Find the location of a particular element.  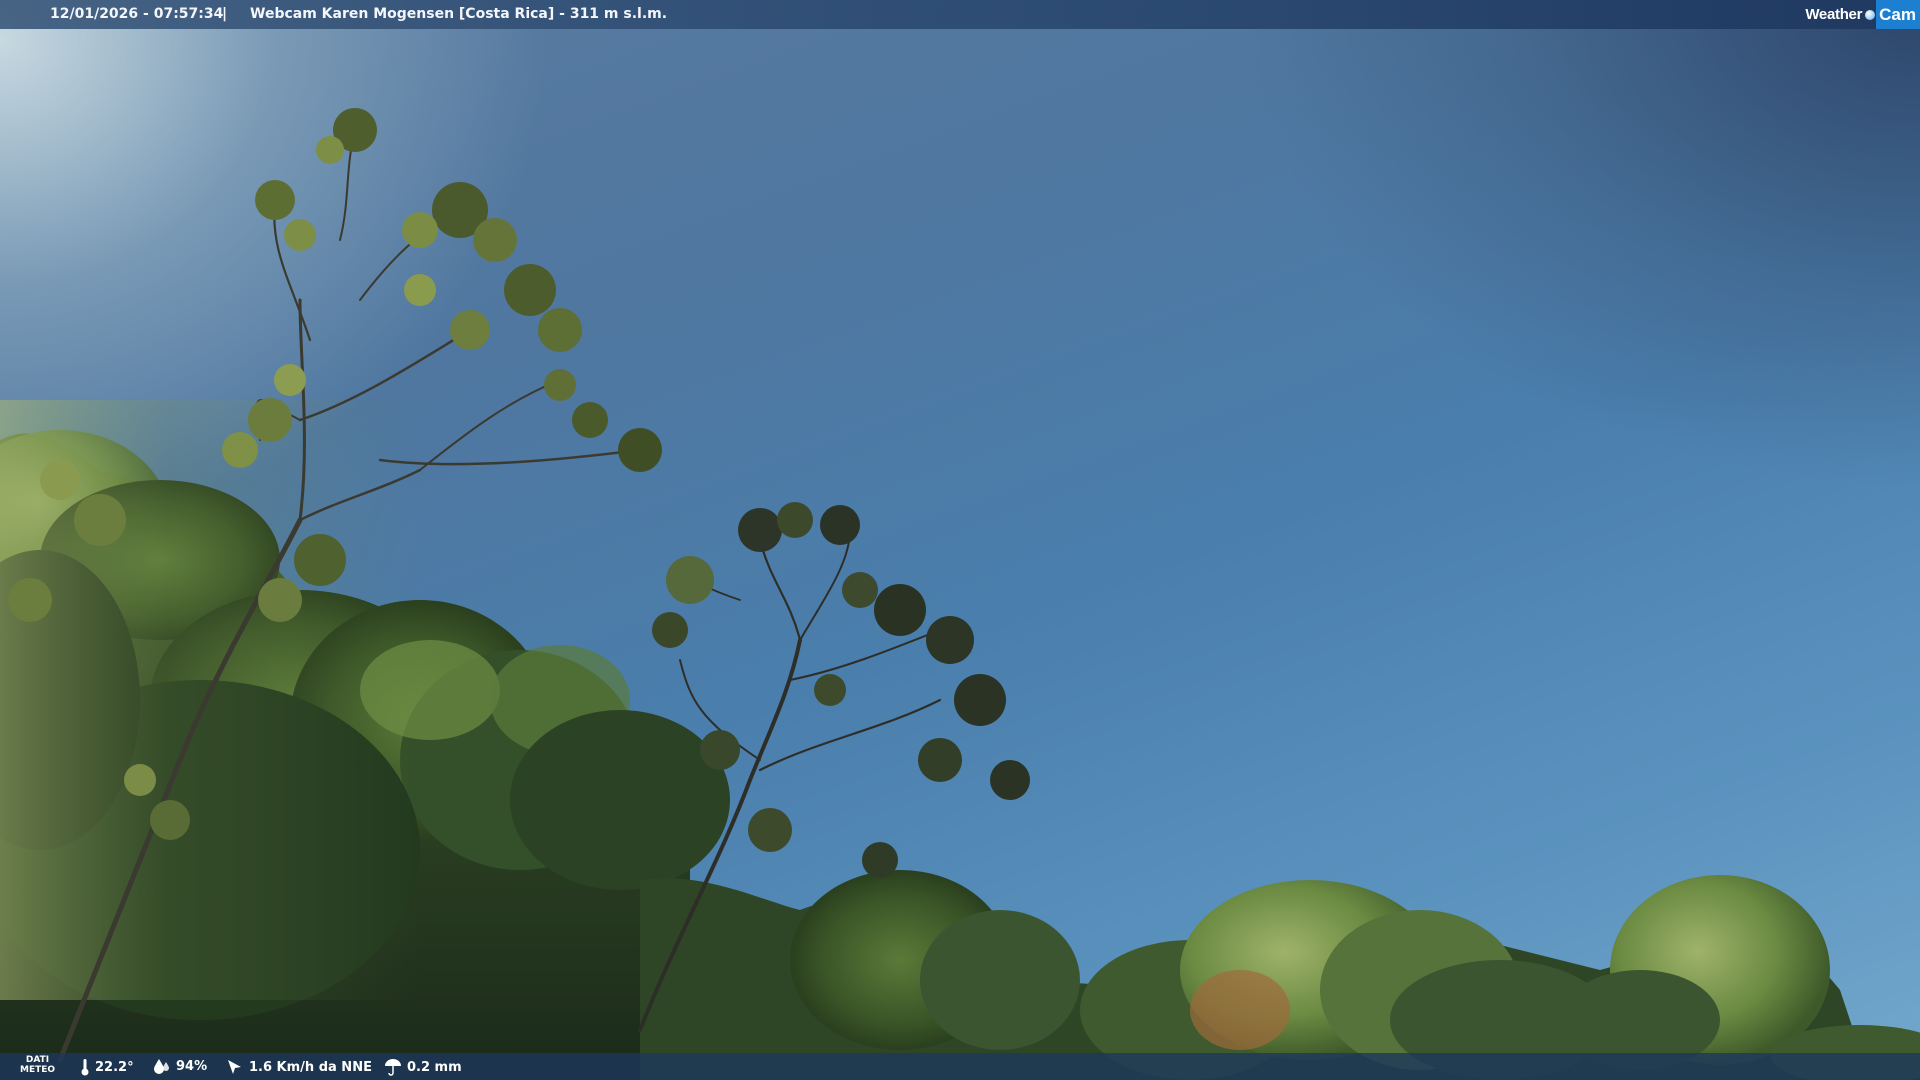

temperature-reading: 22.2° is located at coordinates (107, 1067).